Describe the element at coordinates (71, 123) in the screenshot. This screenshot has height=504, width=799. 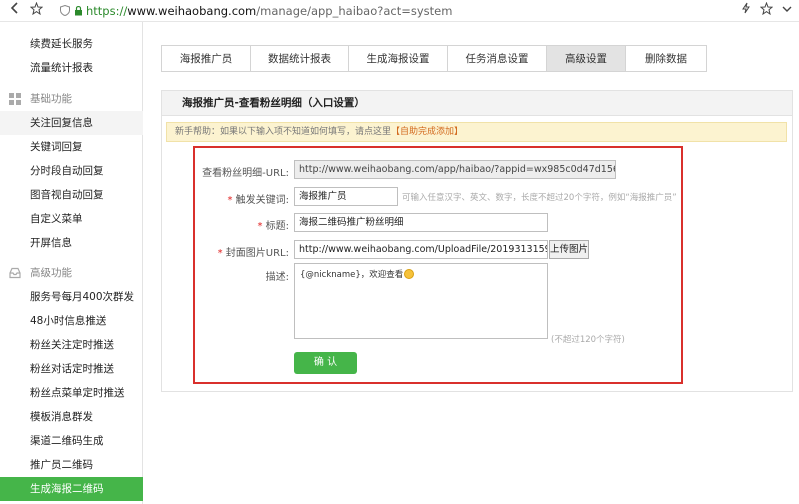
I see `sidebar-item-follow-reply: 关注回复信息` at that location.